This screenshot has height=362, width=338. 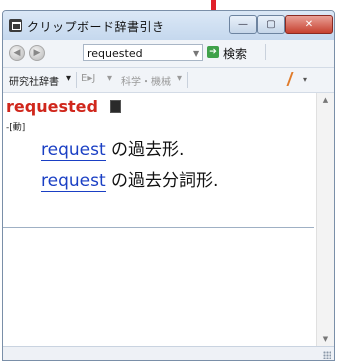 I want to click on scroll-up-icon: ▲, so click(x=325, y=100).